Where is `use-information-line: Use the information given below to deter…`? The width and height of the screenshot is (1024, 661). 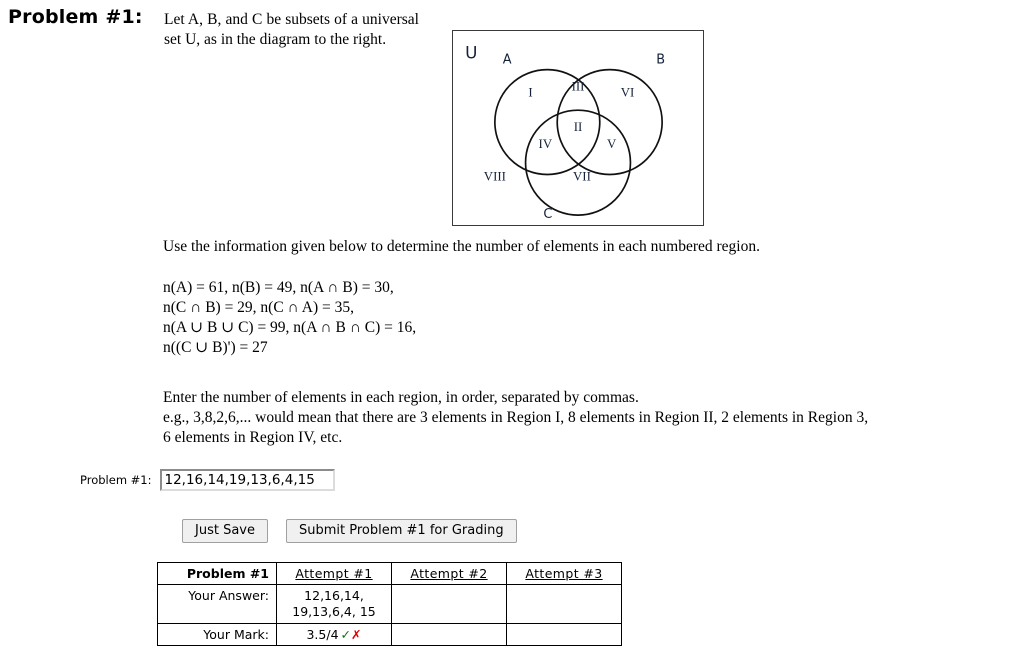
use-information-line: Use the information given below to deter… is located at coordinates (461, 246).